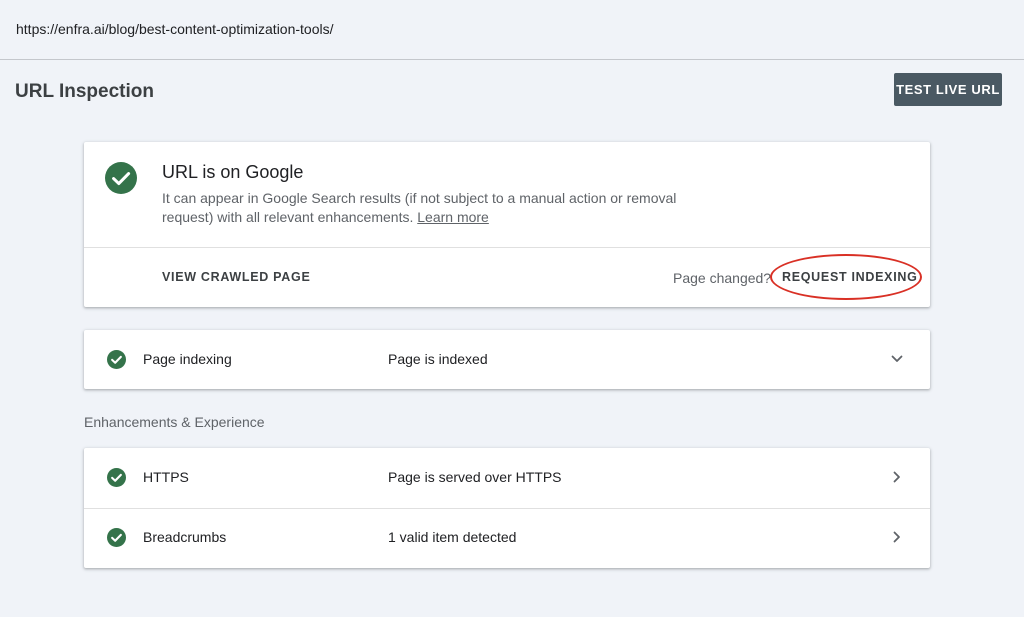  Describe the element at coordinates (846, 277) in the screenshot. I see `highlight-oval-annotation` at that location.